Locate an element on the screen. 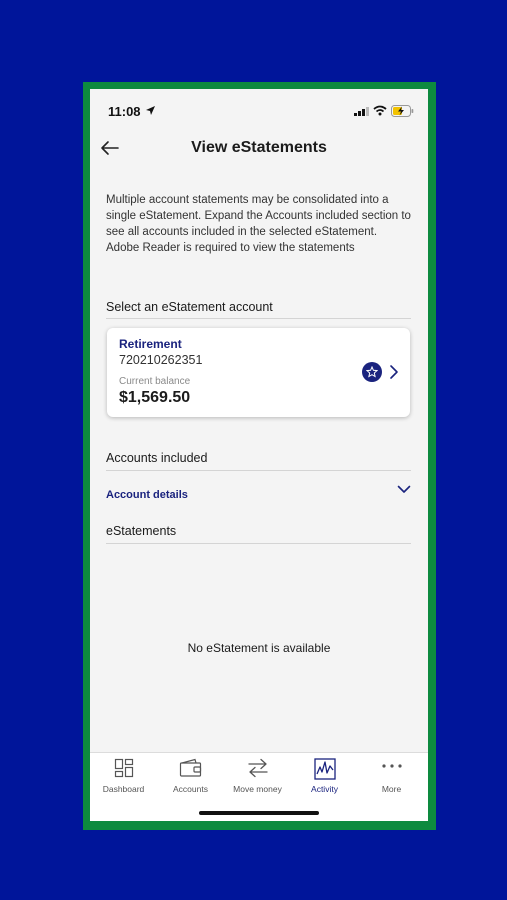  nav-bar: View eStatements is located at coordinates (259, 149).